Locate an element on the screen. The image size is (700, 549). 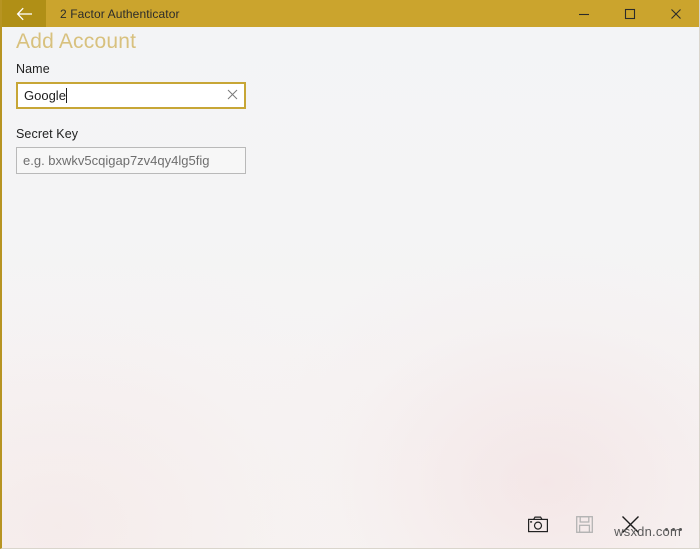
camera-icon is located at coordinates (538, 524).